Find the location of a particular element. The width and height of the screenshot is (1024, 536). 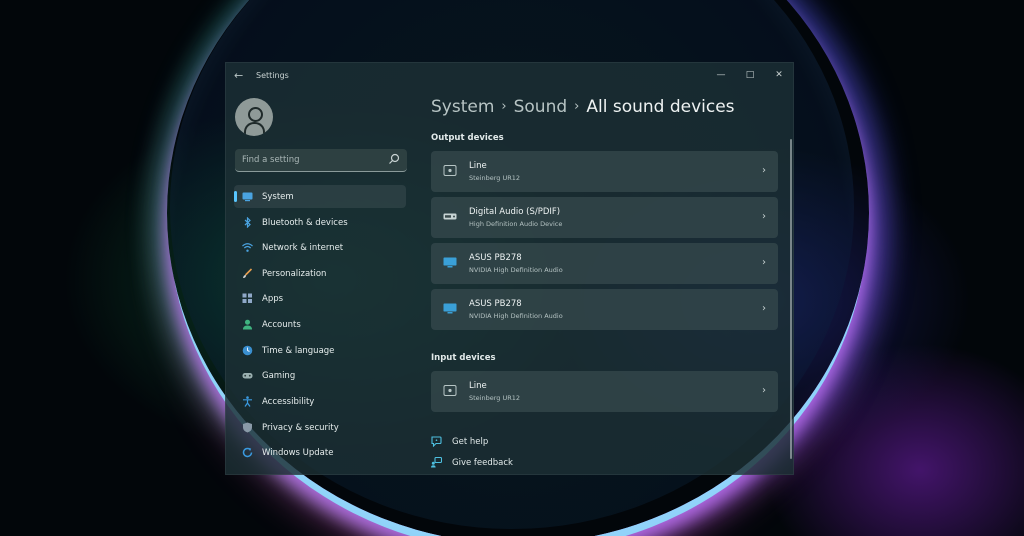

window-title: Settings is located at coordinates (272, 75).